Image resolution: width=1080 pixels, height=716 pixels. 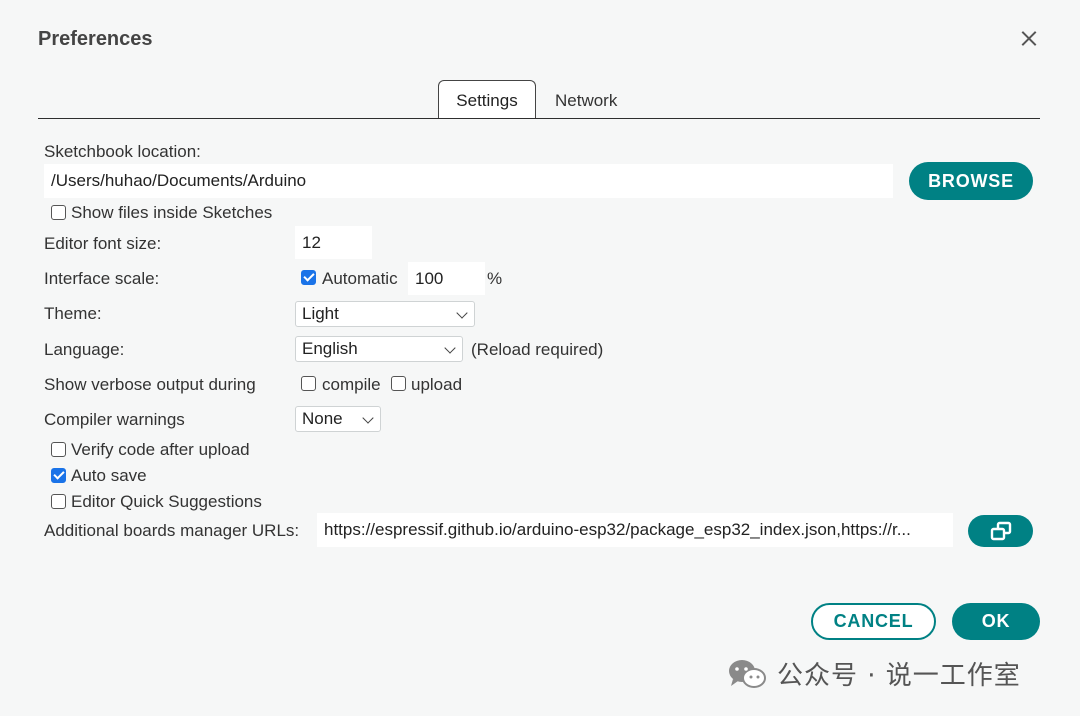 What do you see at coordinates (95, 39) in the screenshot?
I see `dialog-title: Preferences` at bounding box center [95, 39].